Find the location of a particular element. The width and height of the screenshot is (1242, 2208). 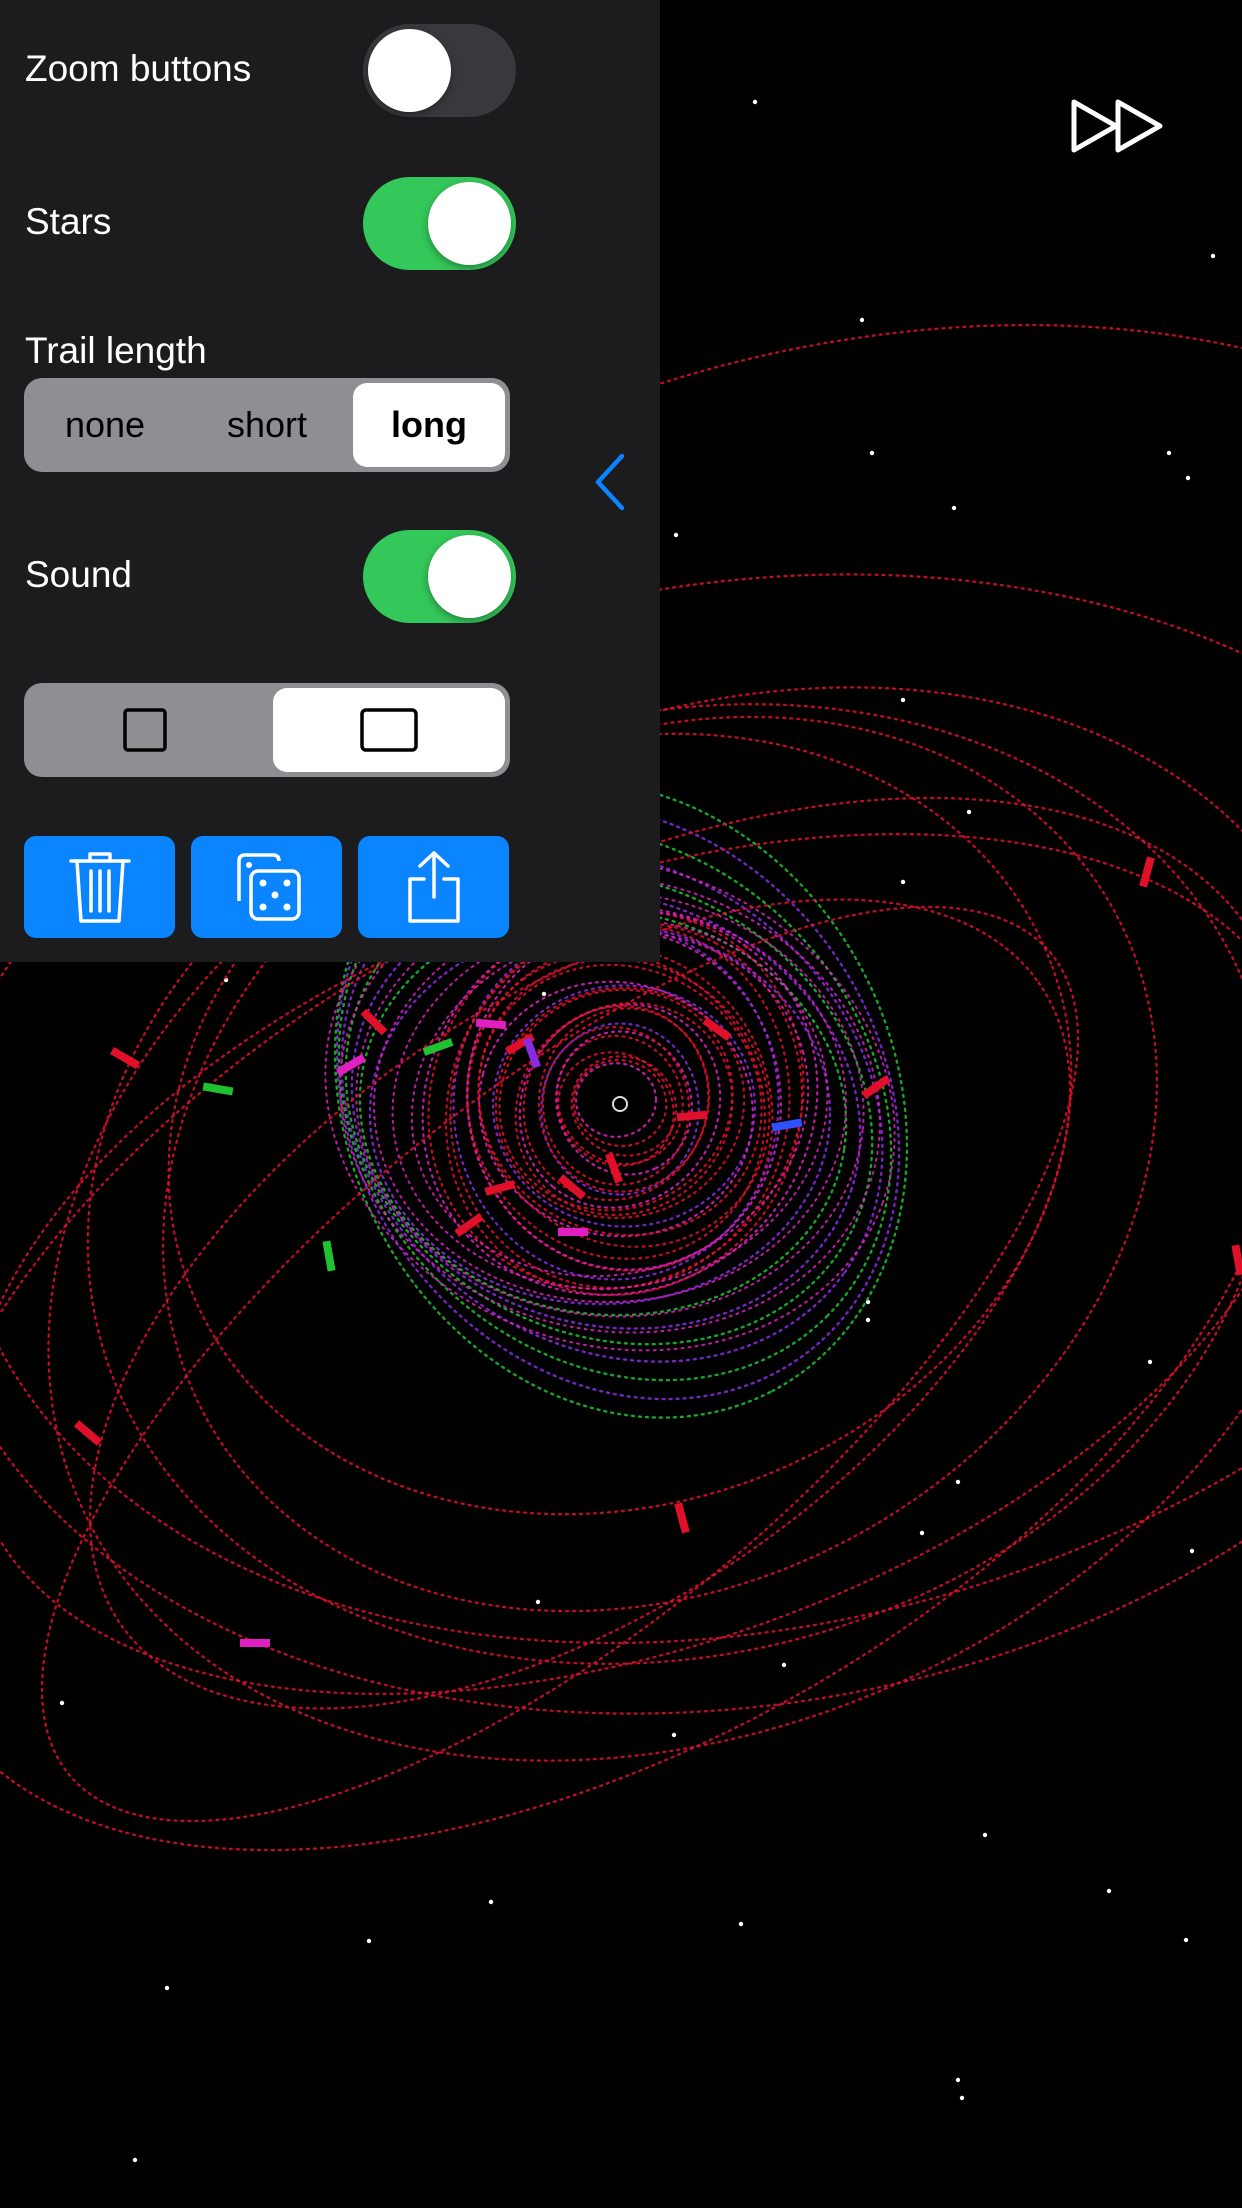

center-mass is located at coordinates (620, 1104).